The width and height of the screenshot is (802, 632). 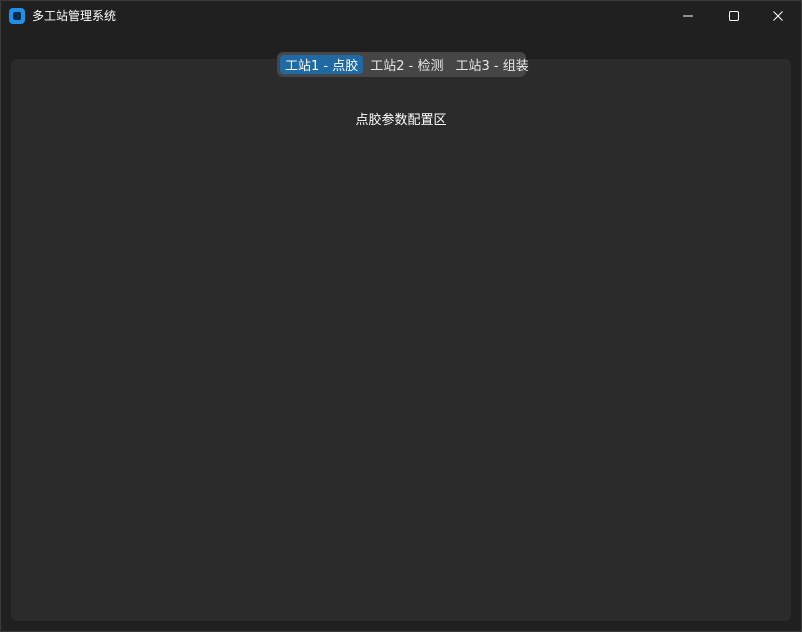 I want to click on maximize-icon, so click(x=734, y=16).